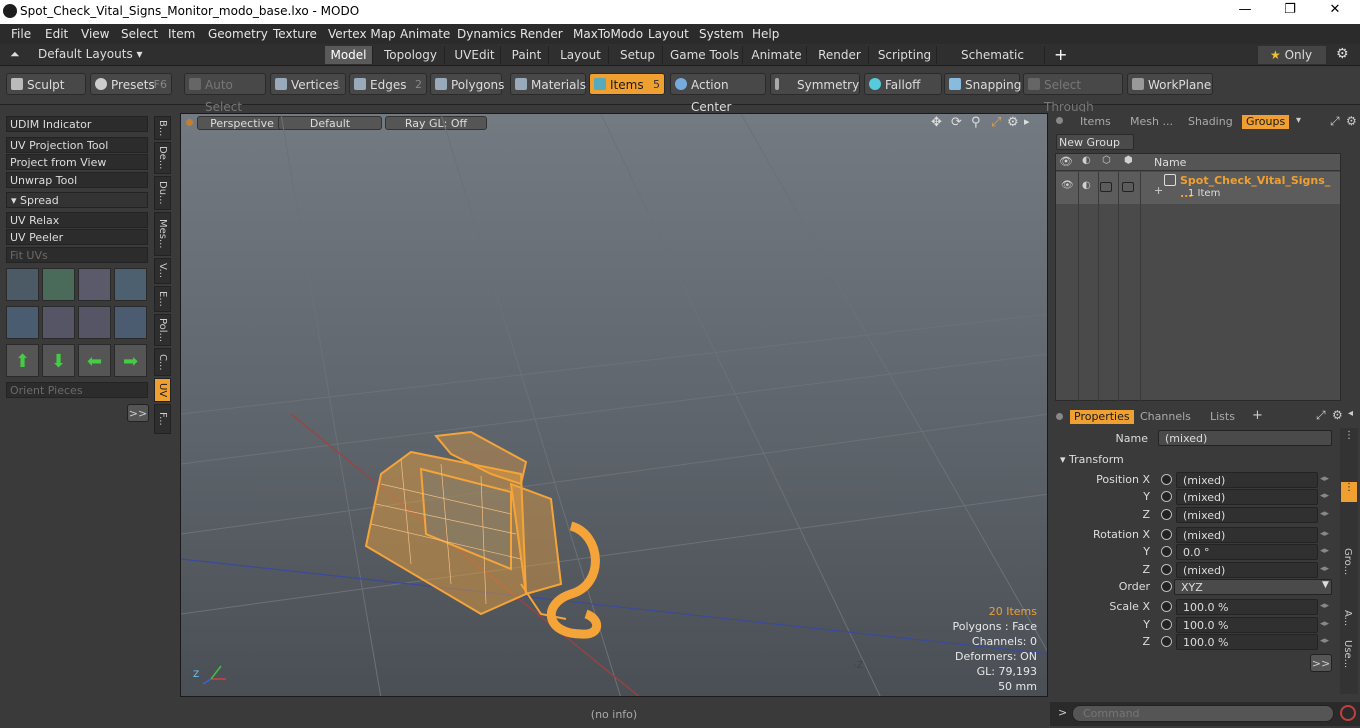 Image resolution: width=1360 pixels, height=728 pixels. I want to click on order-dropdown: XYZ, so click(1253, 587).